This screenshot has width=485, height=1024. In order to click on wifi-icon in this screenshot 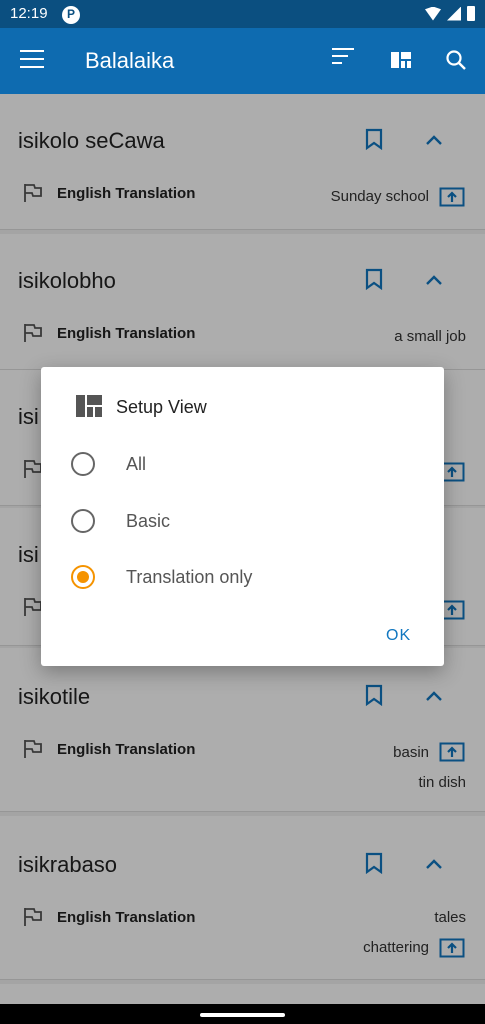, I will do `click(433, 13)`.